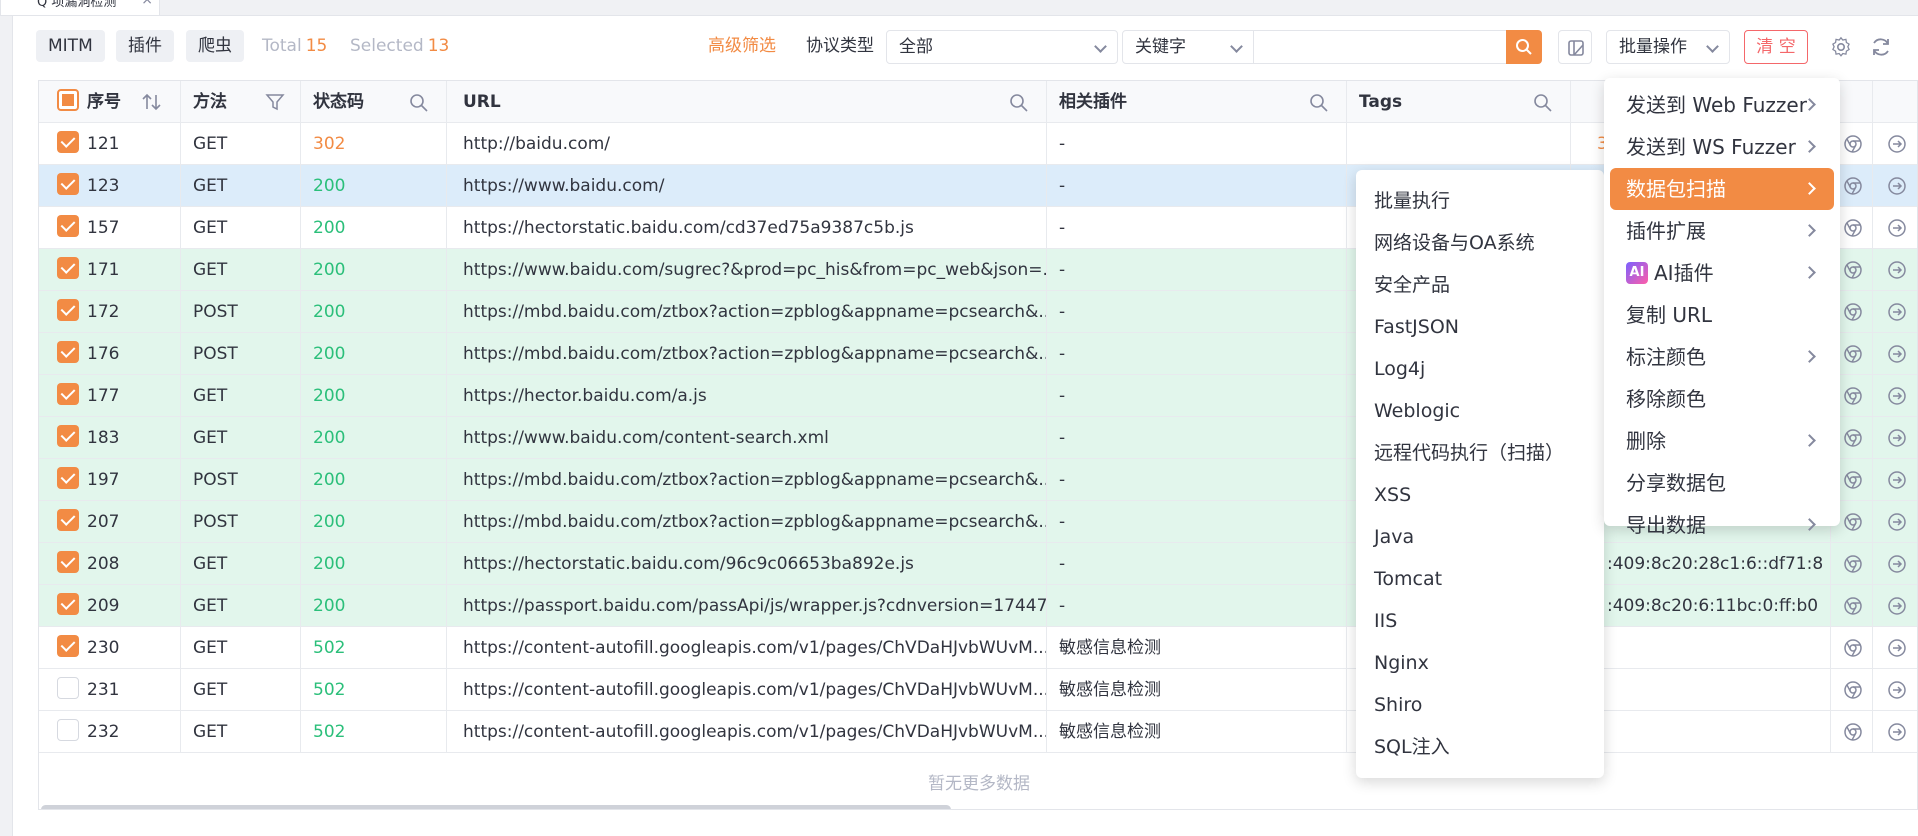 This screenshot has width=1918, height=836. I want to click on refresh-icon, so click(1881, 47).